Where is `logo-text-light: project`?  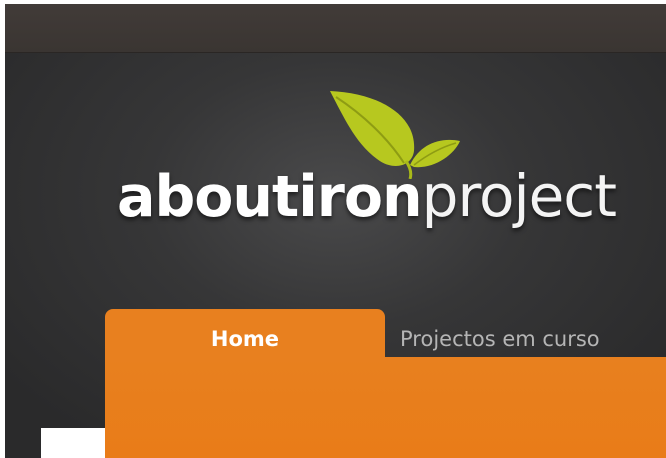 logo-text-light: project is located at coordinates (519, 196).